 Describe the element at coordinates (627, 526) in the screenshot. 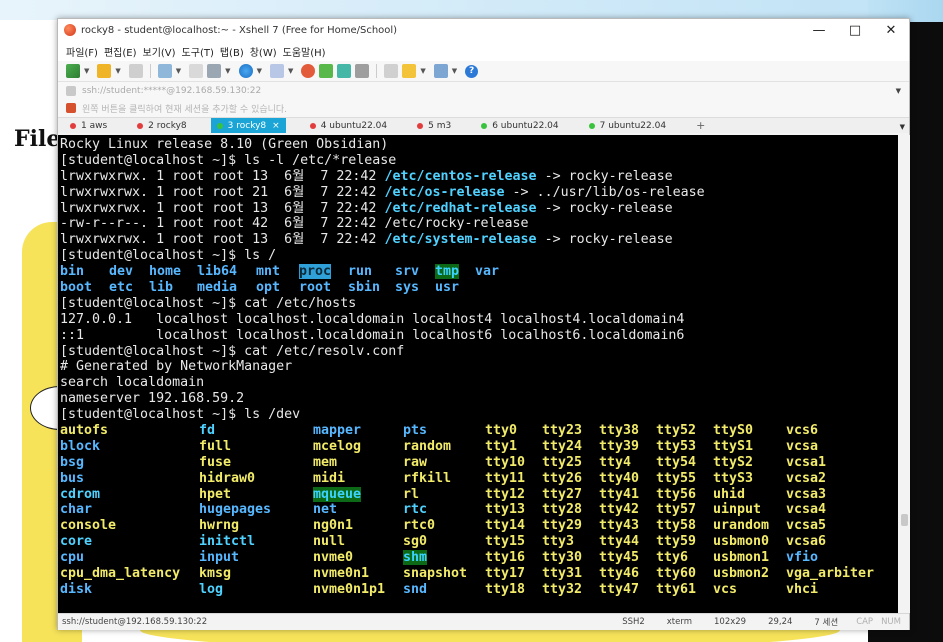

I see `dev-entry: tty43` at that location.